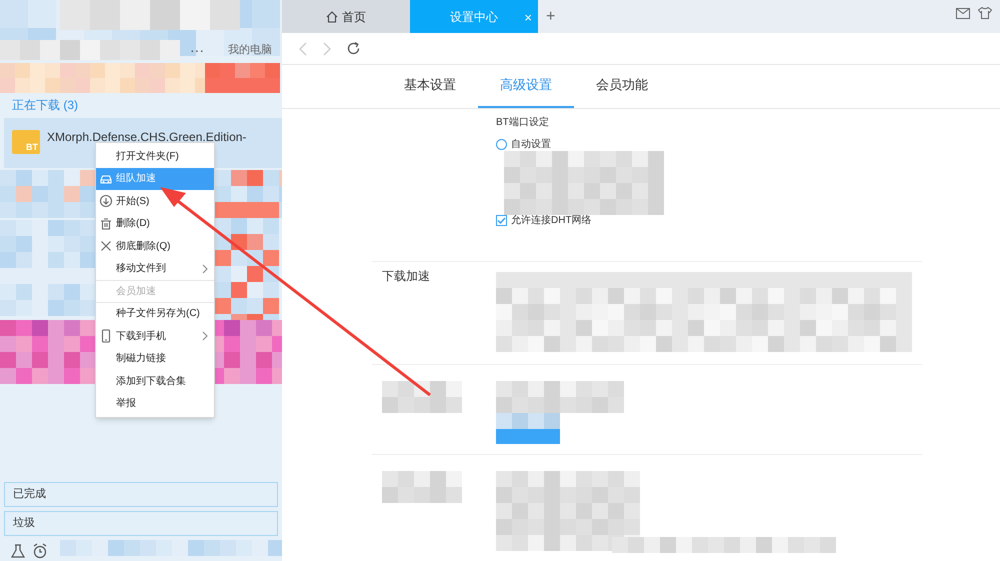  What do you see at coordinates (406, 276) in the screenshot?
I see `section-label: 下载加速` at bounding box center [406, 276].